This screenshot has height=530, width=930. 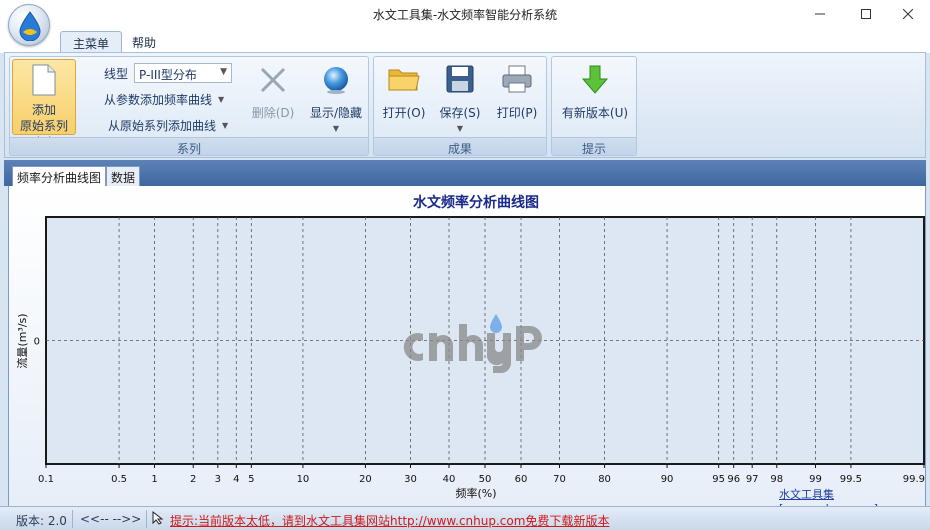 What do you see at coordinates (517, 81) in the screenshot?
I see `printer-icon` at bounding box center [517, 81].